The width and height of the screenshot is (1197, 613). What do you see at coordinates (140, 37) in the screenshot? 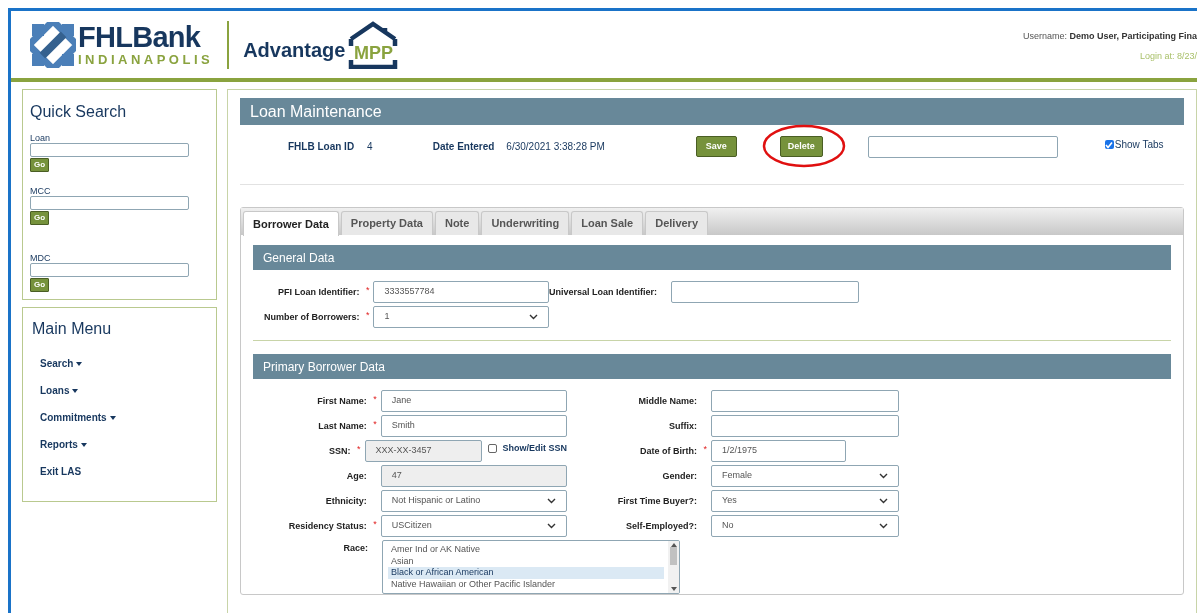
I see `brand-name: FHLBank` at bounding box center [140, 37].